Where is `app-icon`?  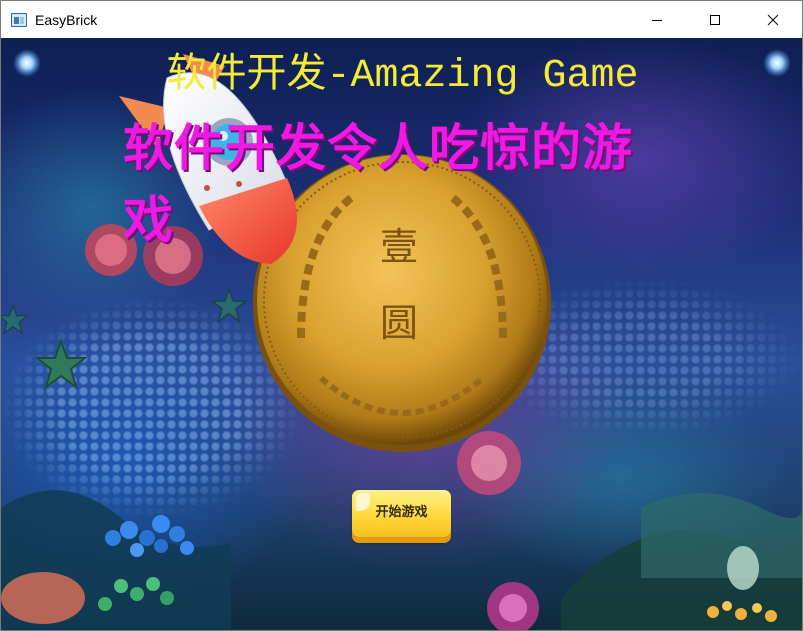
app-icon is located at coordinates (19, 19).